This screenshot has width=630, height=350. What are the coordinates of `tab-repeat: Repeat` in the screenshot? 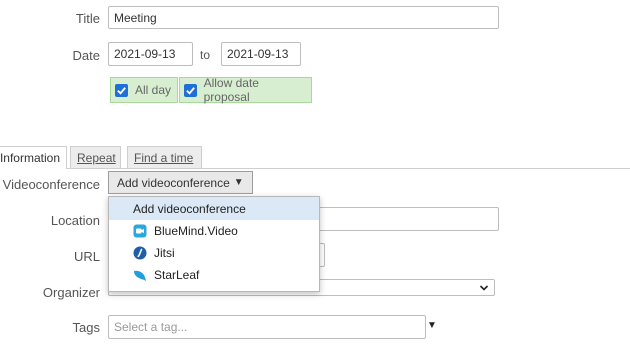 It's located at (95, 157).